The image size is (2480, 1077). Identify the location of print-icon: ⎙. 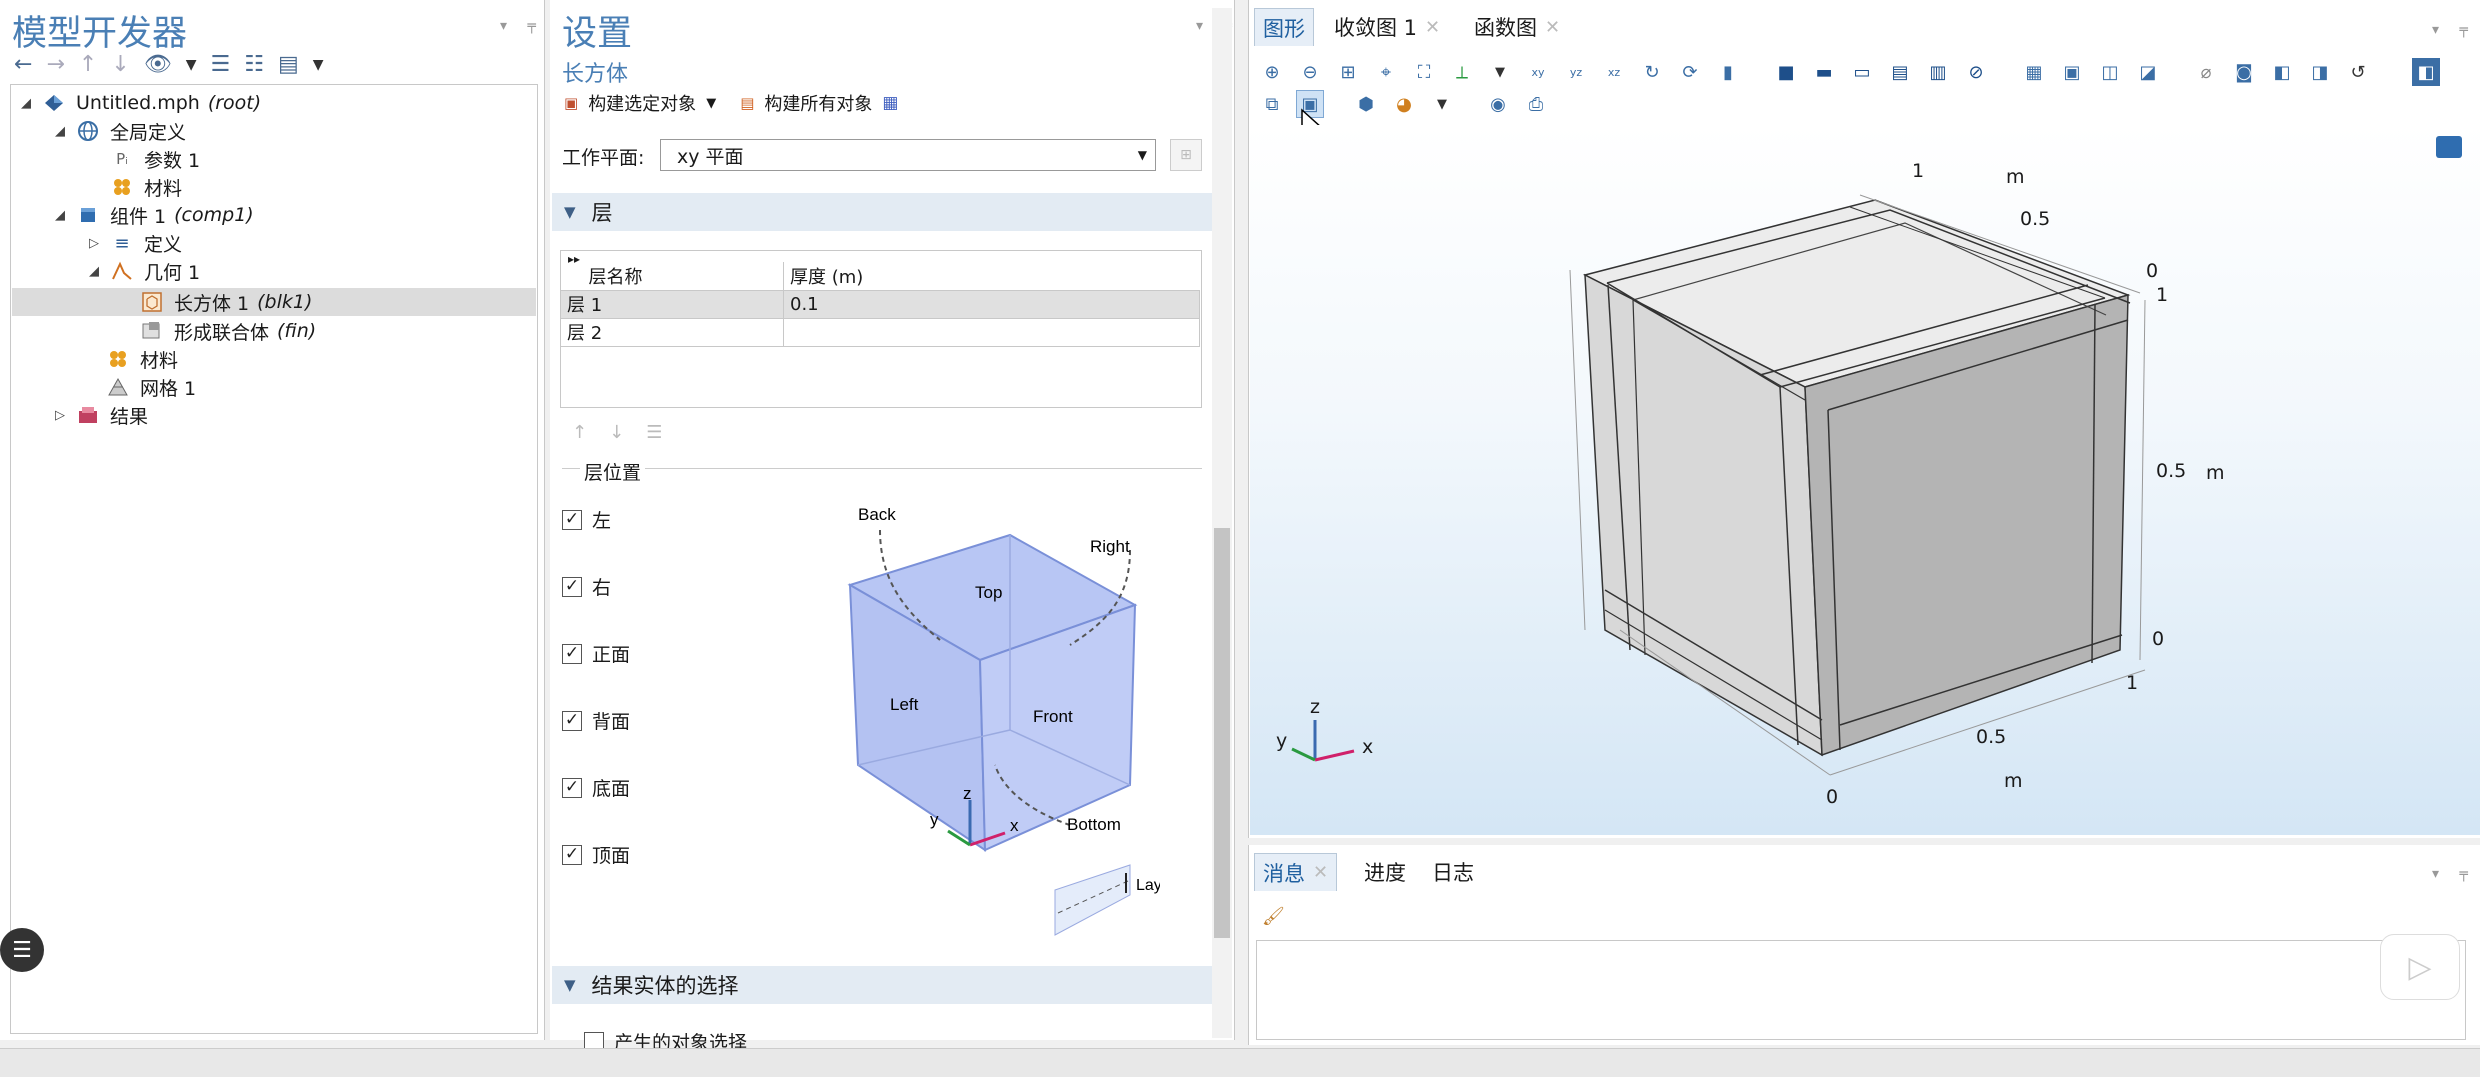
(1536, 104).